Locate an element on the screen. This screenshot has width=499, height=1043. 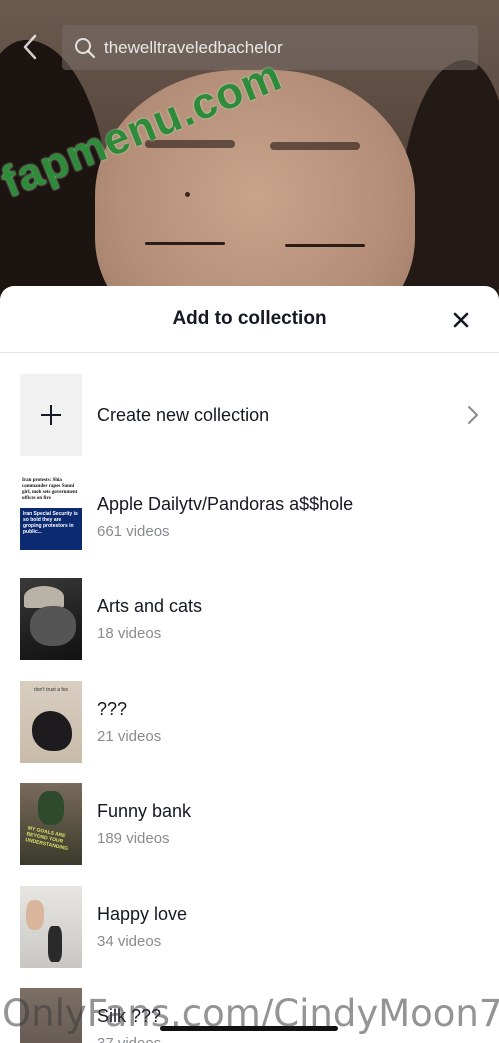
sheet-header: Add to collection is located at coordinates (249, 319).